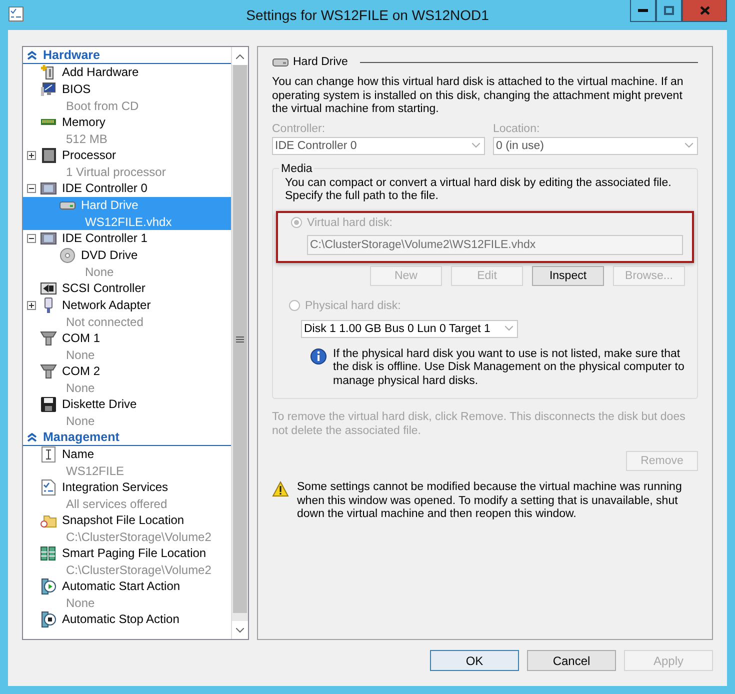  Describe the element at coordinates (81, 338) in the screenshot. I see `item-label: COM 1` at that location.